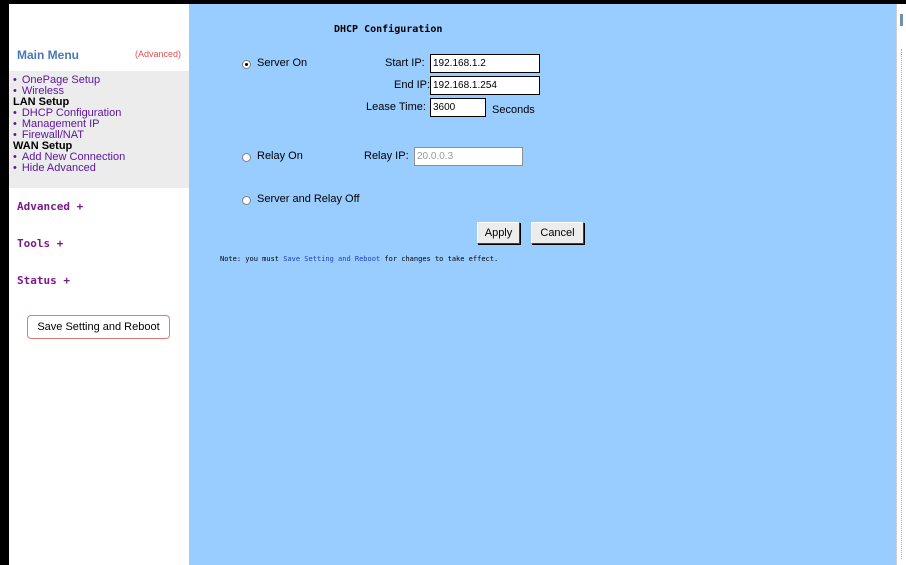 Image resolution: width=906 pixels, height=565 pixels. What do you see at coordinates (405, 63) in the screenshot?
I see `start-ip-label: Start IP:` at bounding box center [405, 63].